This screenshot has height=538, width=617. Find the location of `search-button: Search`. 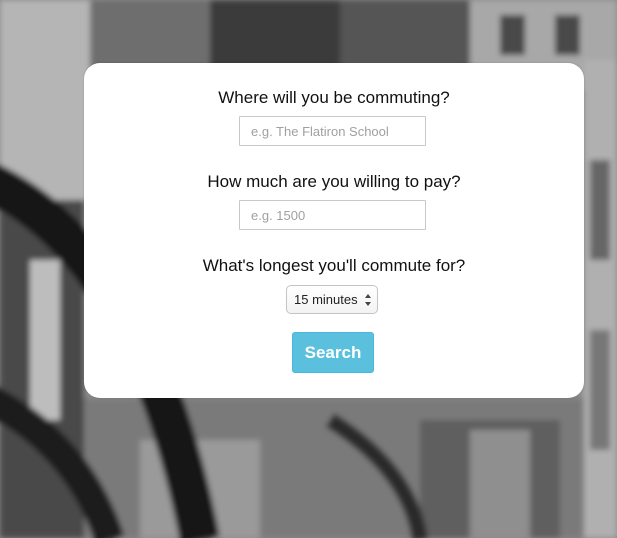

search-button: Search is located at coordinates (333, 352).